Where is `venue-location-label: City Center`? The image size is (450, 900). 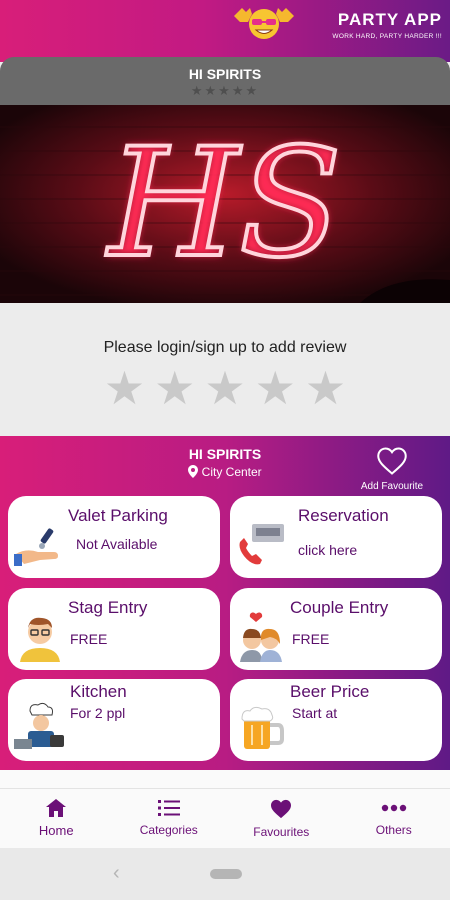 venue-location-label: City Center is located at coordinates (231, 472).